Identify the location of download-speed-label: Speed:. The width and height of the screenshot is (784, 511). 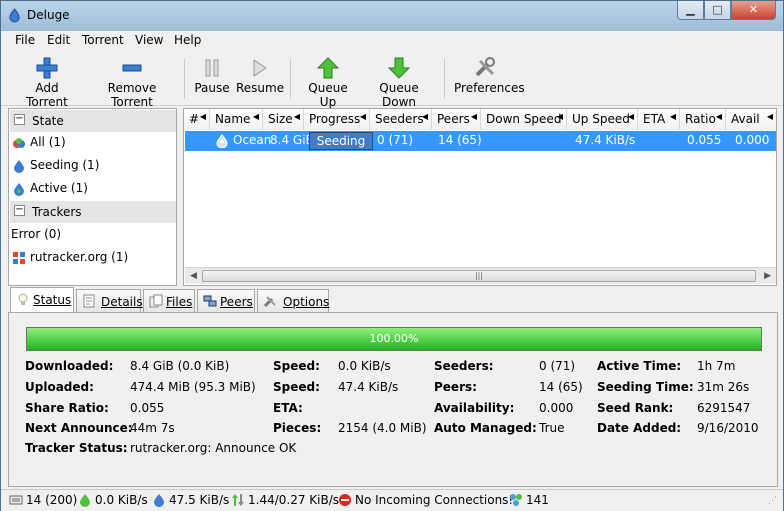
(296, 366).